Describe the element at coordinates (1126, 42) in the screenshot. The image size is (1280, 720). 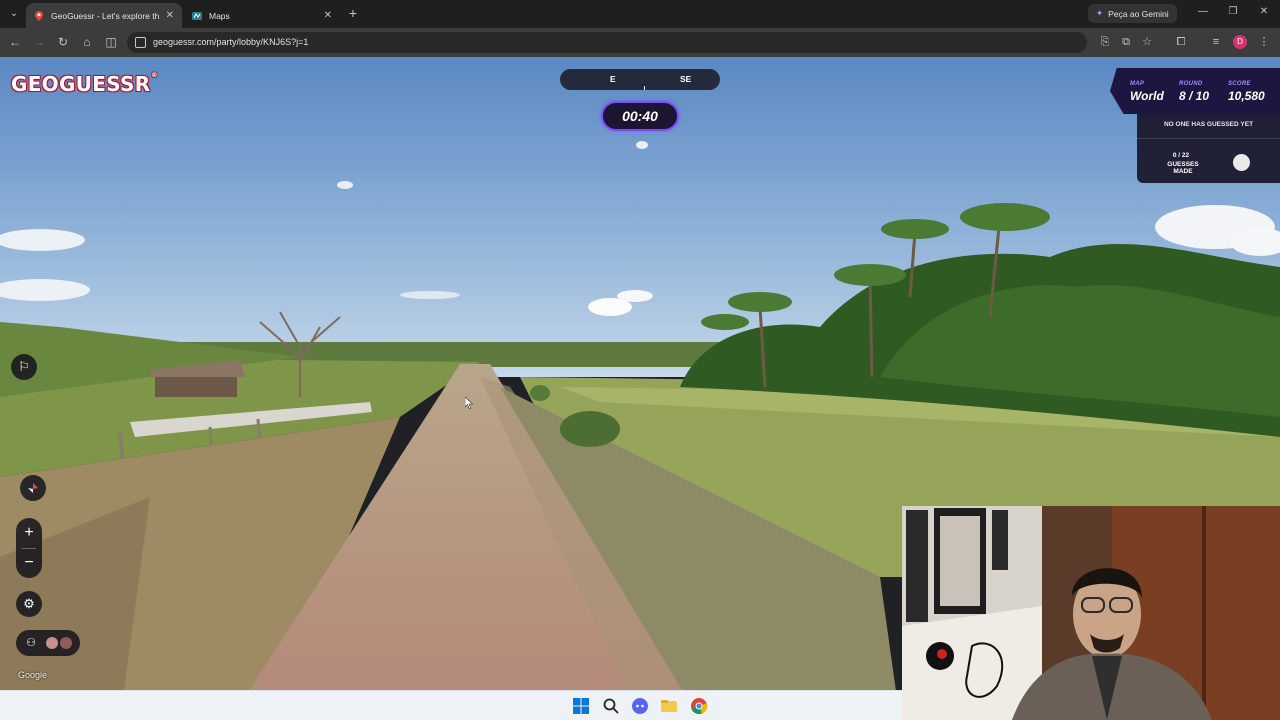
I see `cast-icon: ⧉` at that location.